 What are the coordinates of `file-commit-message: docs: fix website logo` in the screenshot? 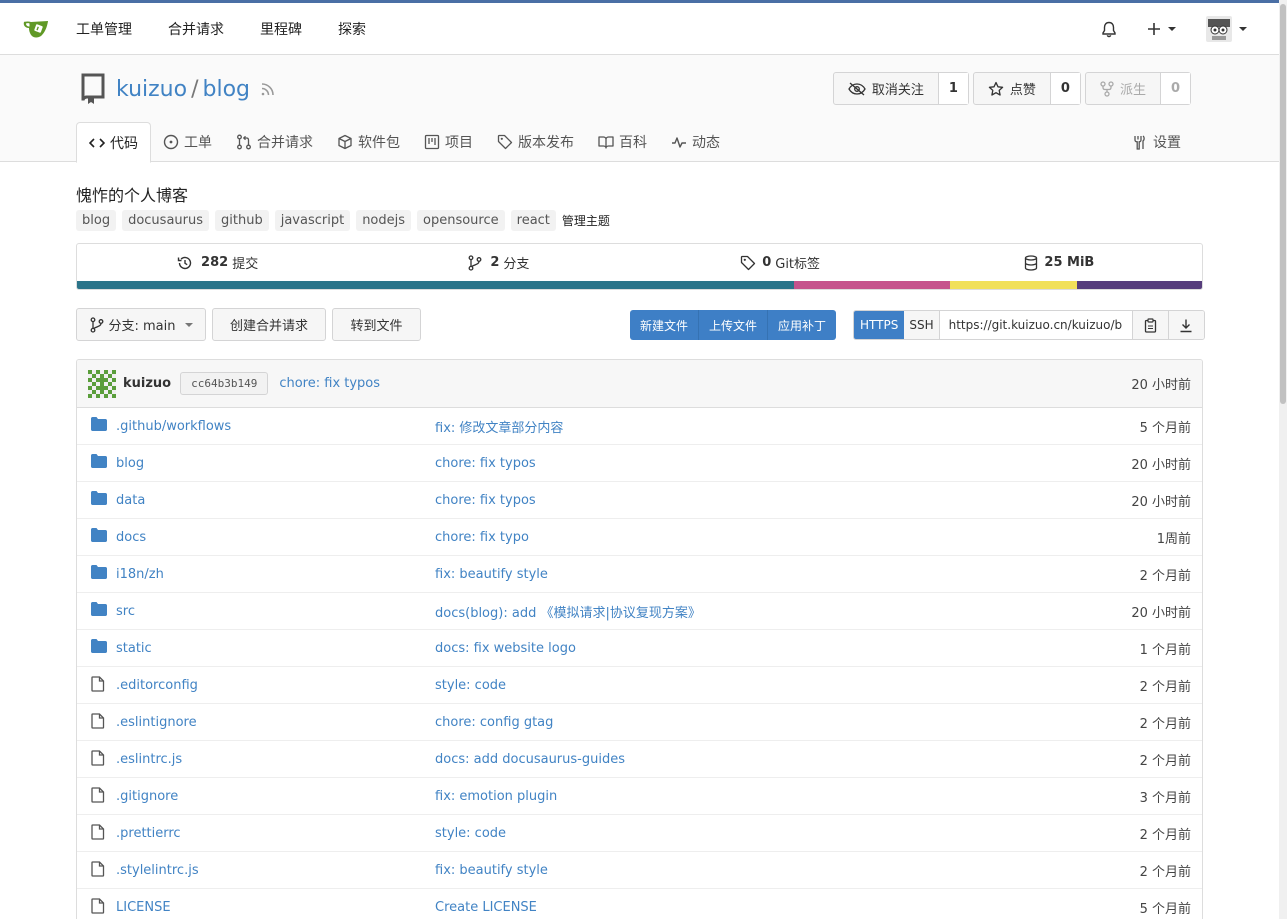 It's located at (505, 648).